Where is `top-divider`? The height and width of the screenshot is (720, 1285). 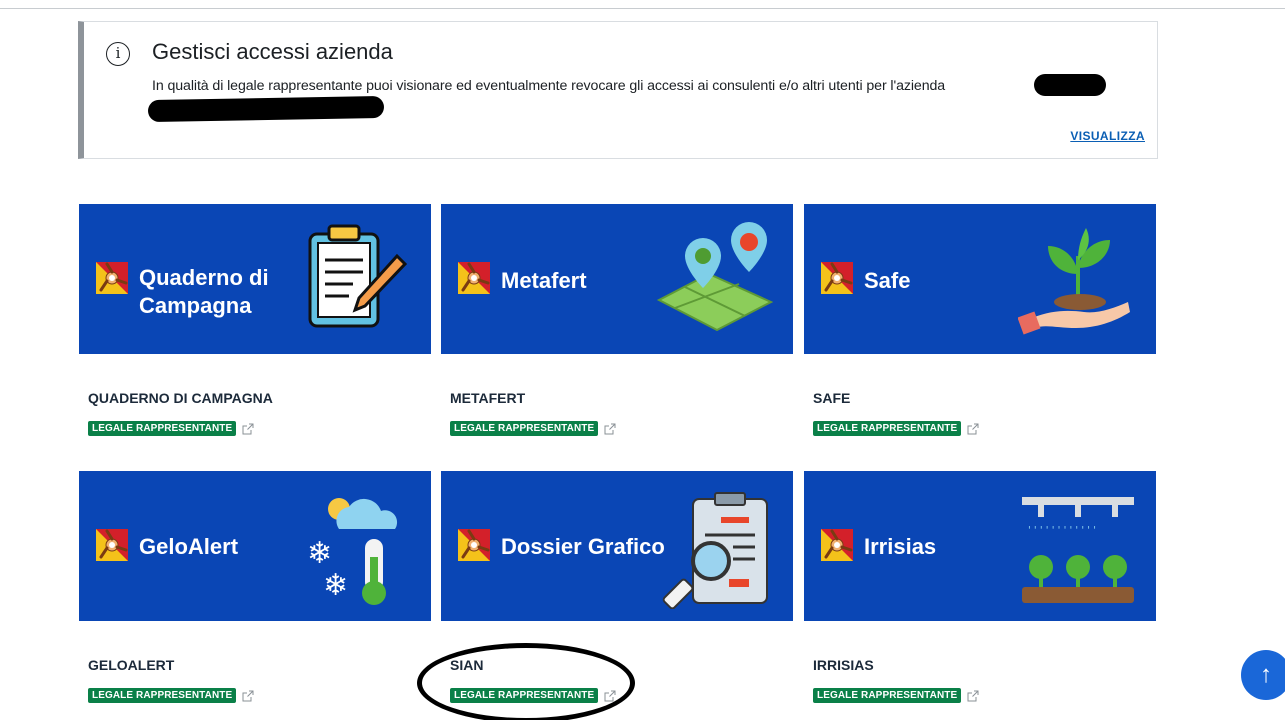
top-divider is located at coordinates (642, 8).